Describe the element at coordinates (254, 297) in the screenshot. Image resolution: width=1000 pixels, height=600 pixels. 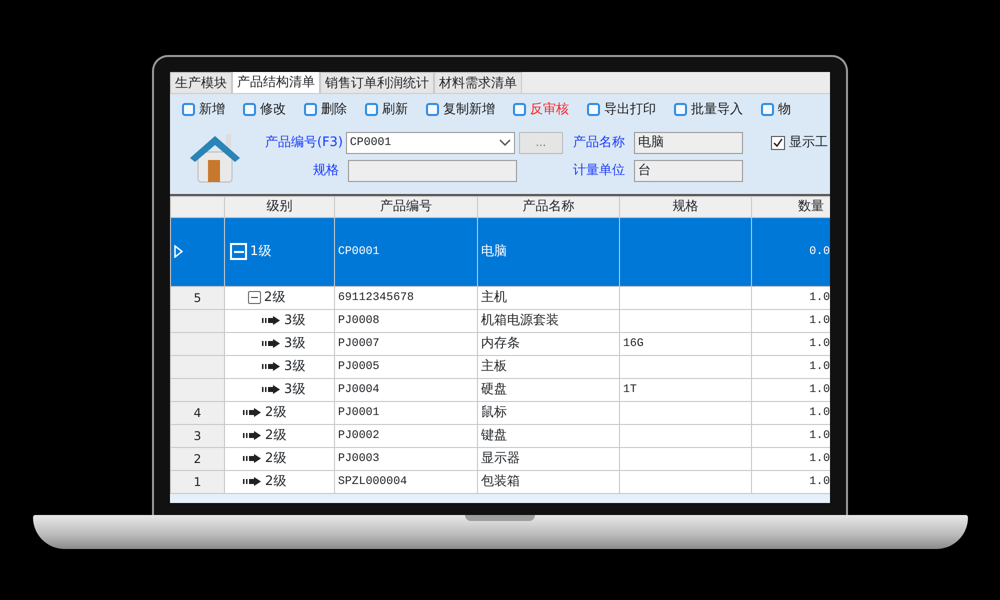
I see `collapse-icon` at that location.